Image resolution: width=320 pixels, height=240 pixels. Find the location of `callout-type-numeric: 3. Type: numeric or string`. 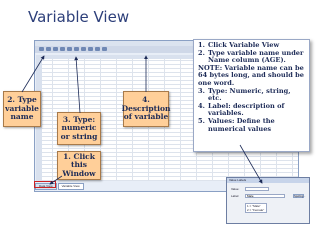

callout-type-numeric: 3. Type: numeric or string is located at coordinates (79, 128).